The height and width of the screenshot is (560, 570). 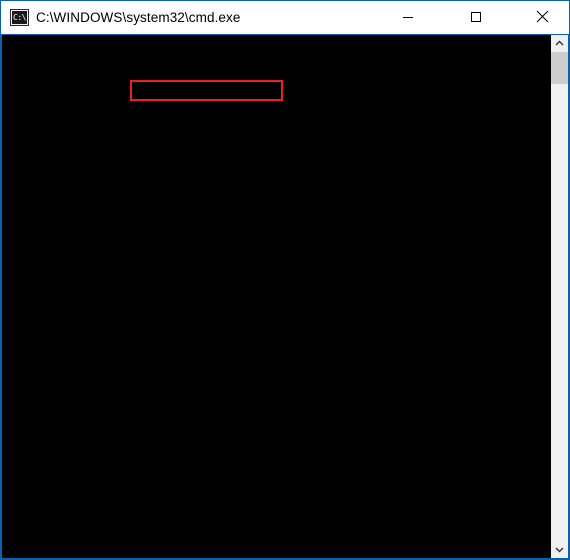 I want to click on maximize-button, so click(x=476, y=16).